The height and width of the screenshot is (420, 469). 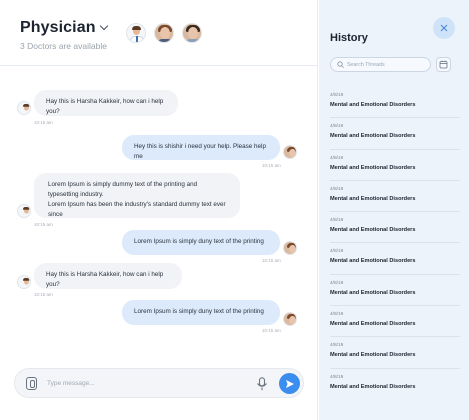 What do you see at coordinates (262, 384) in the screenshot?
I see `microphone-icon` at bounding box center [262, 384].